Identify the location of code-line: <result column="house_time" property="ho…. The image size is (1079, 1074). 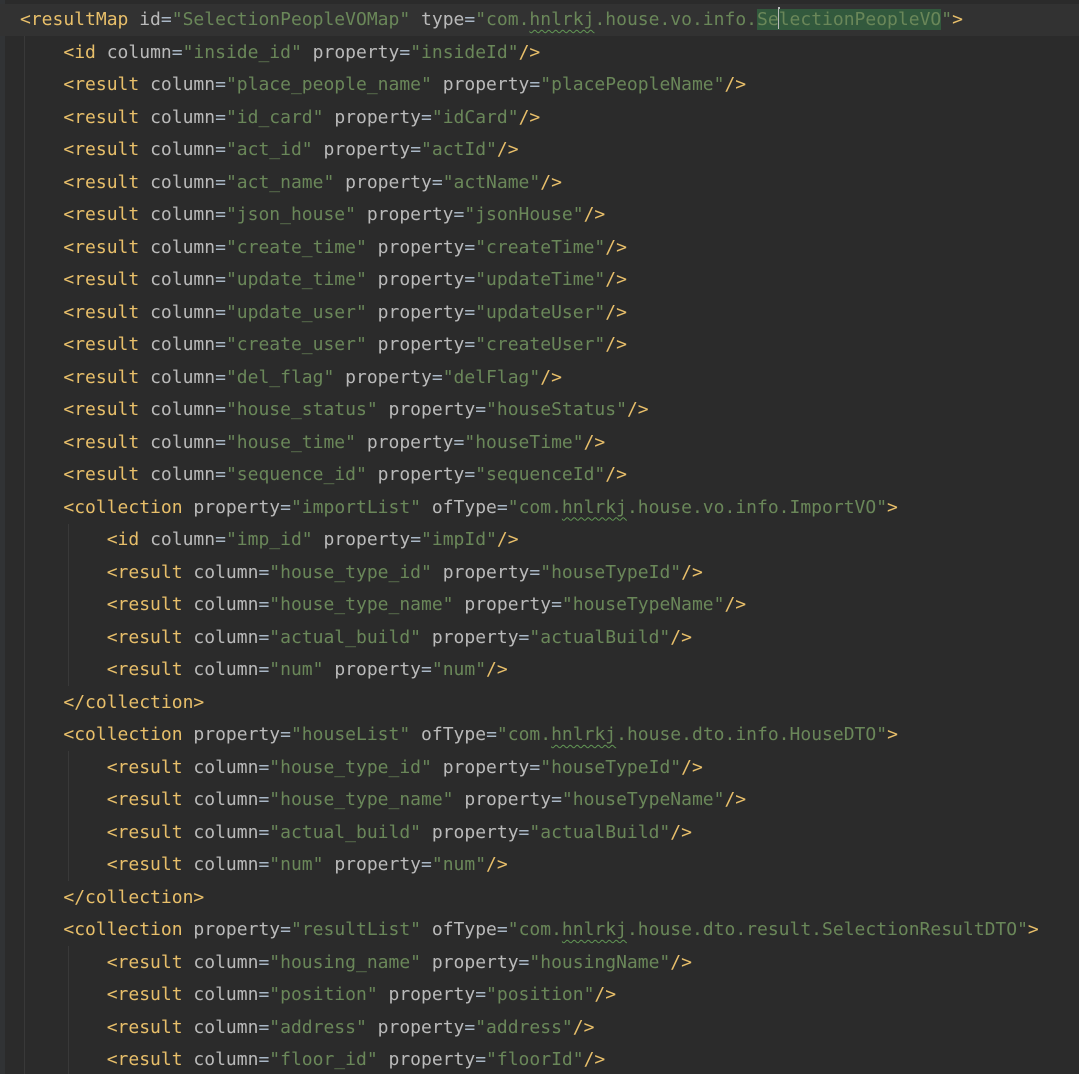
(529, 443).